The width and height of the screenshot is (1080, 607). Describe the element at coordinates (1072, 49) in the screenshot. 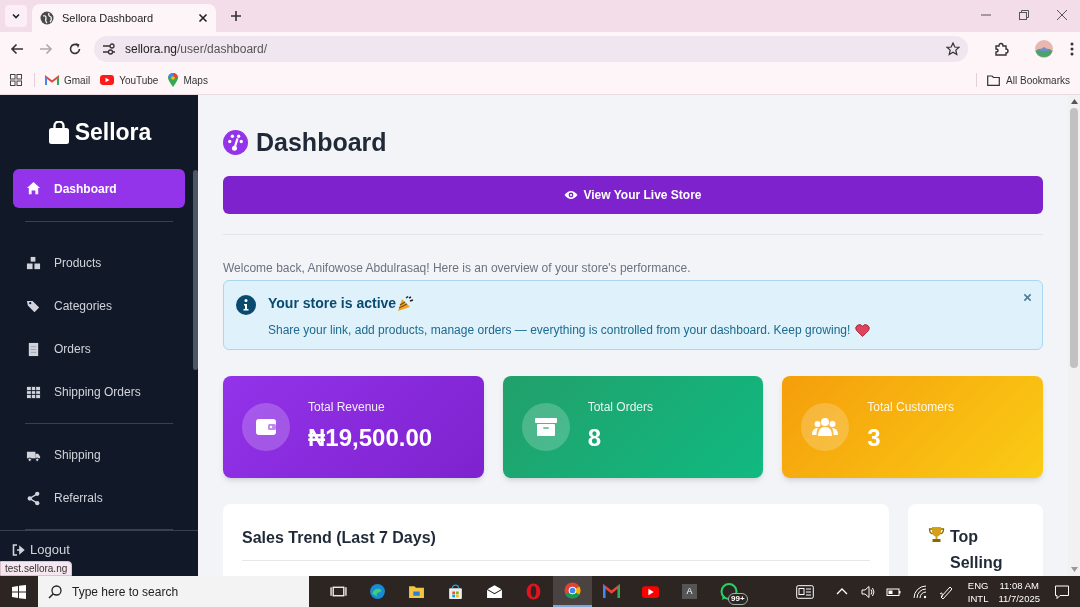

I see `more-options-icon` at that location.